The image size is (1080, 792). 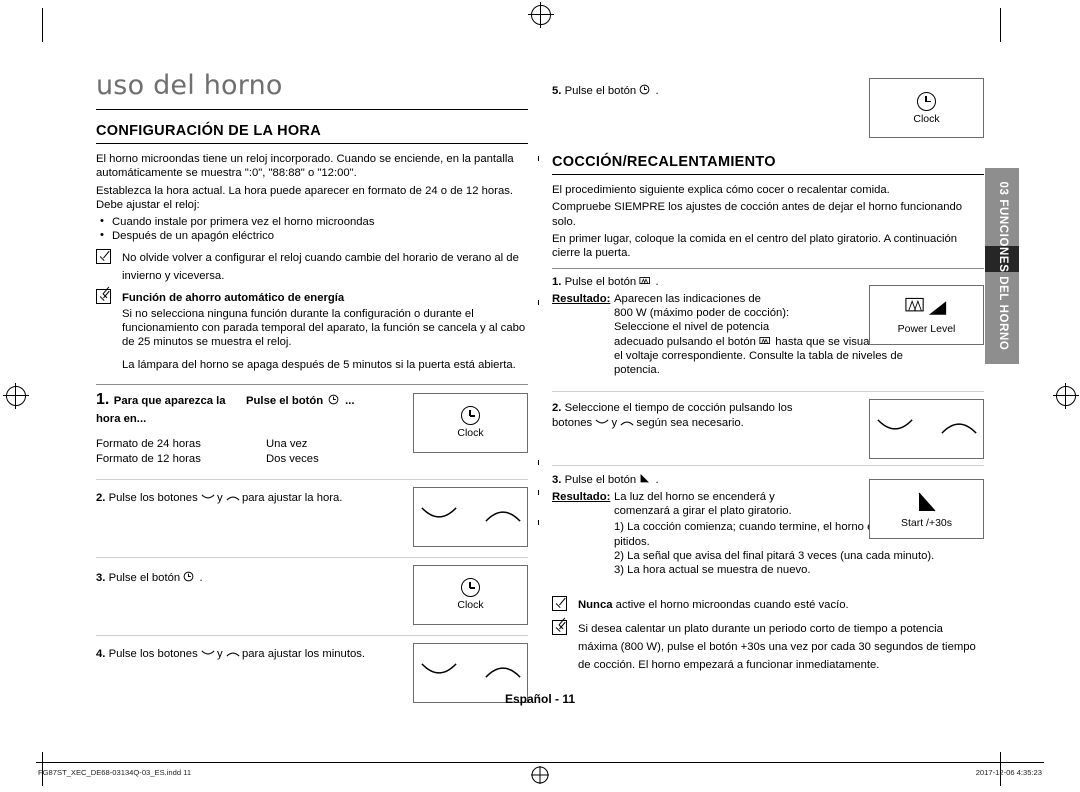 I want to click on step-text-mid: y, so click(x=220, y=653).